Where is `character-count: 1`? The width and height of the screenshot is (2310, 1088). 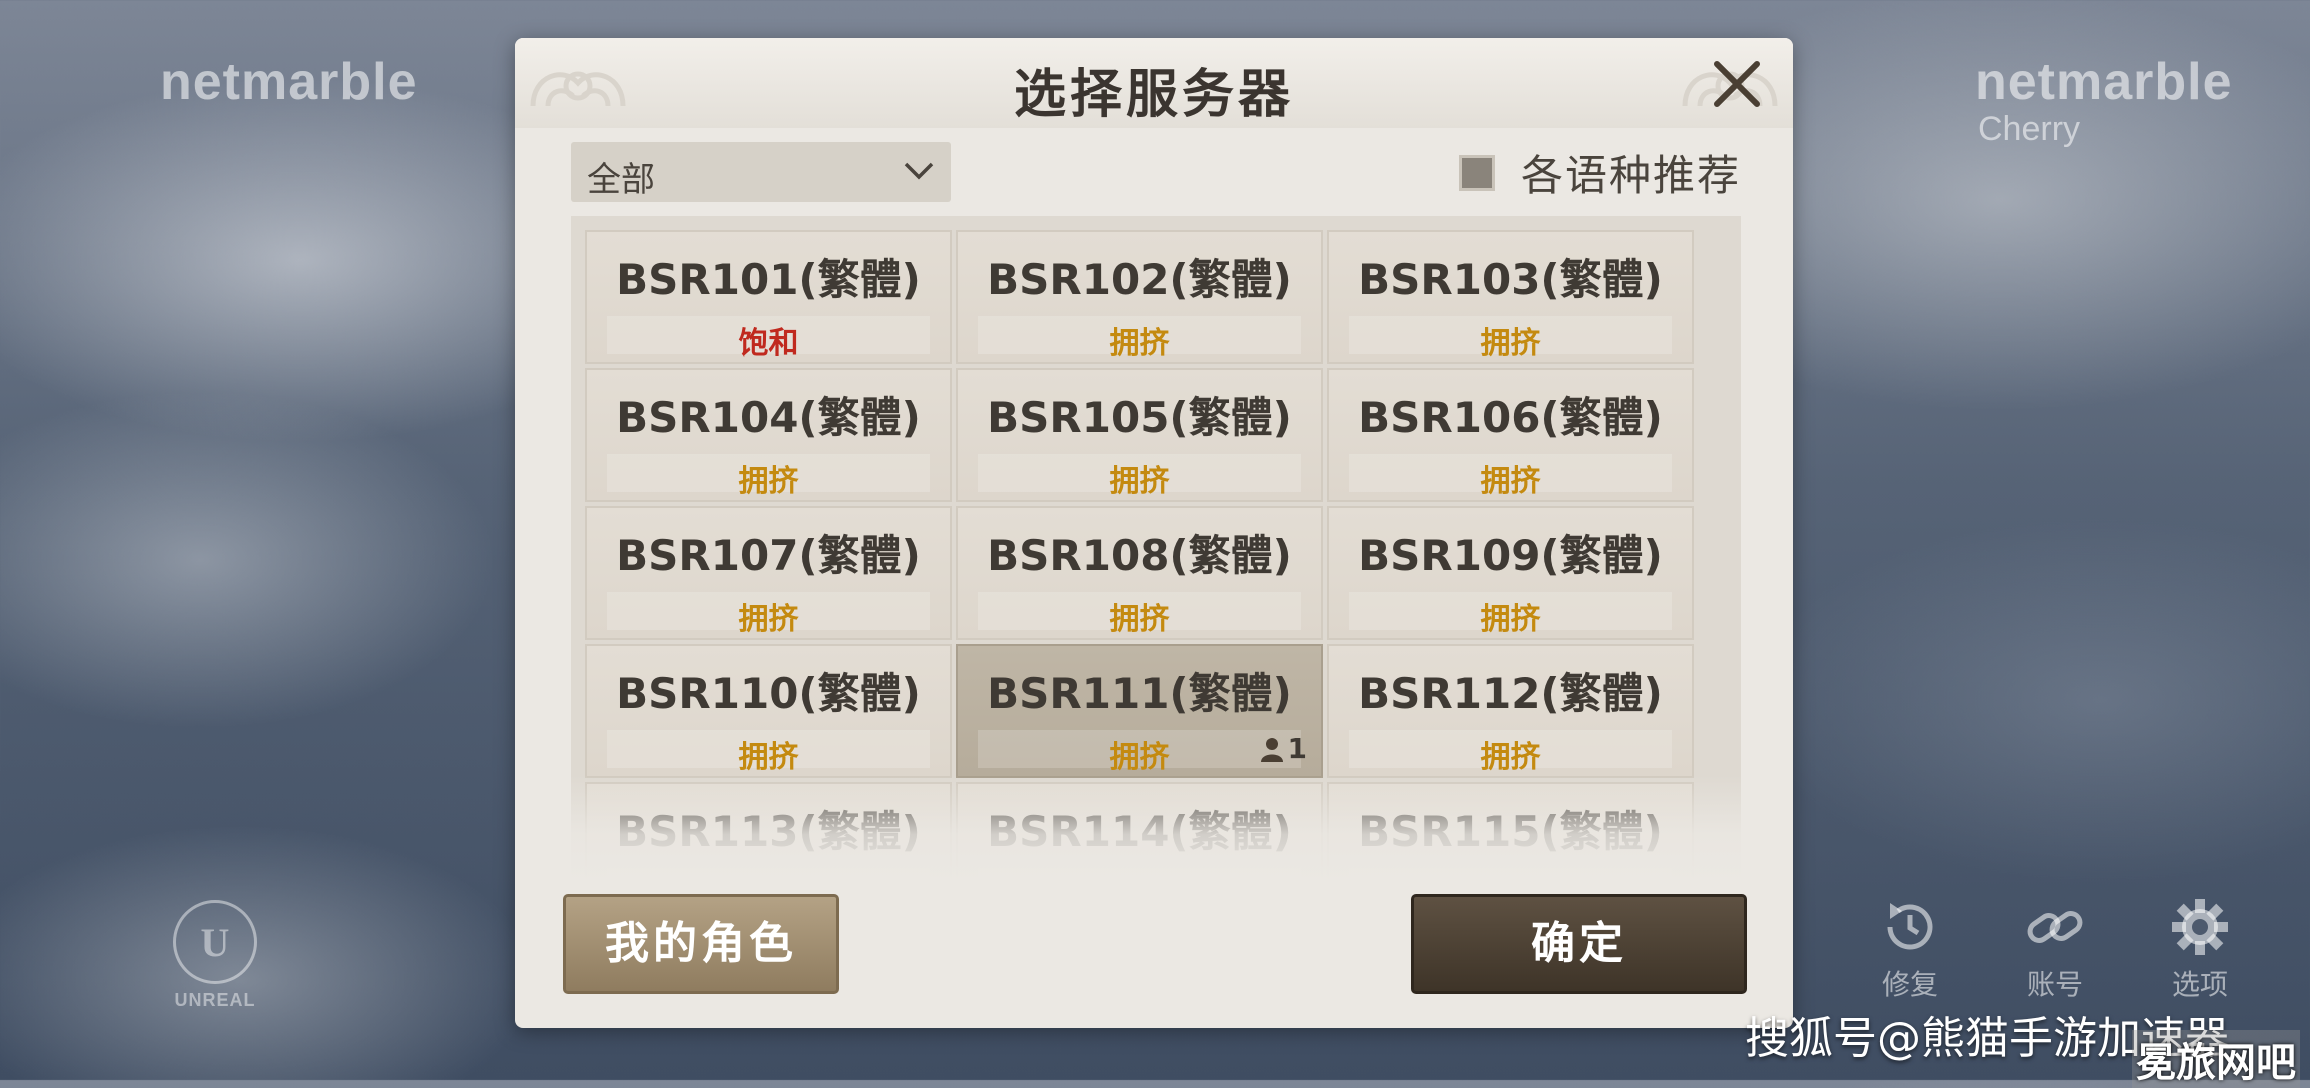
character-count: 1 is located at coordinates (1283, 748).